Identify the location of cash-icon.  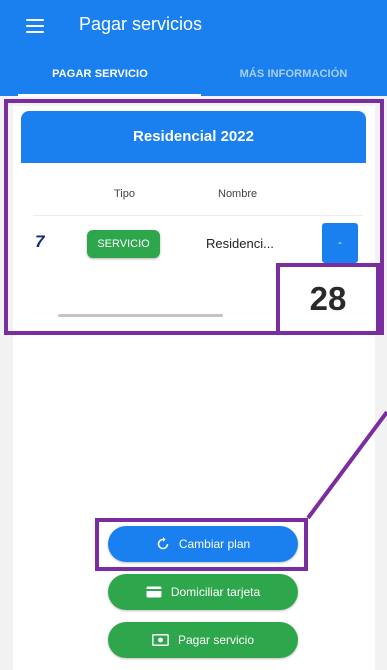
(160, 640).